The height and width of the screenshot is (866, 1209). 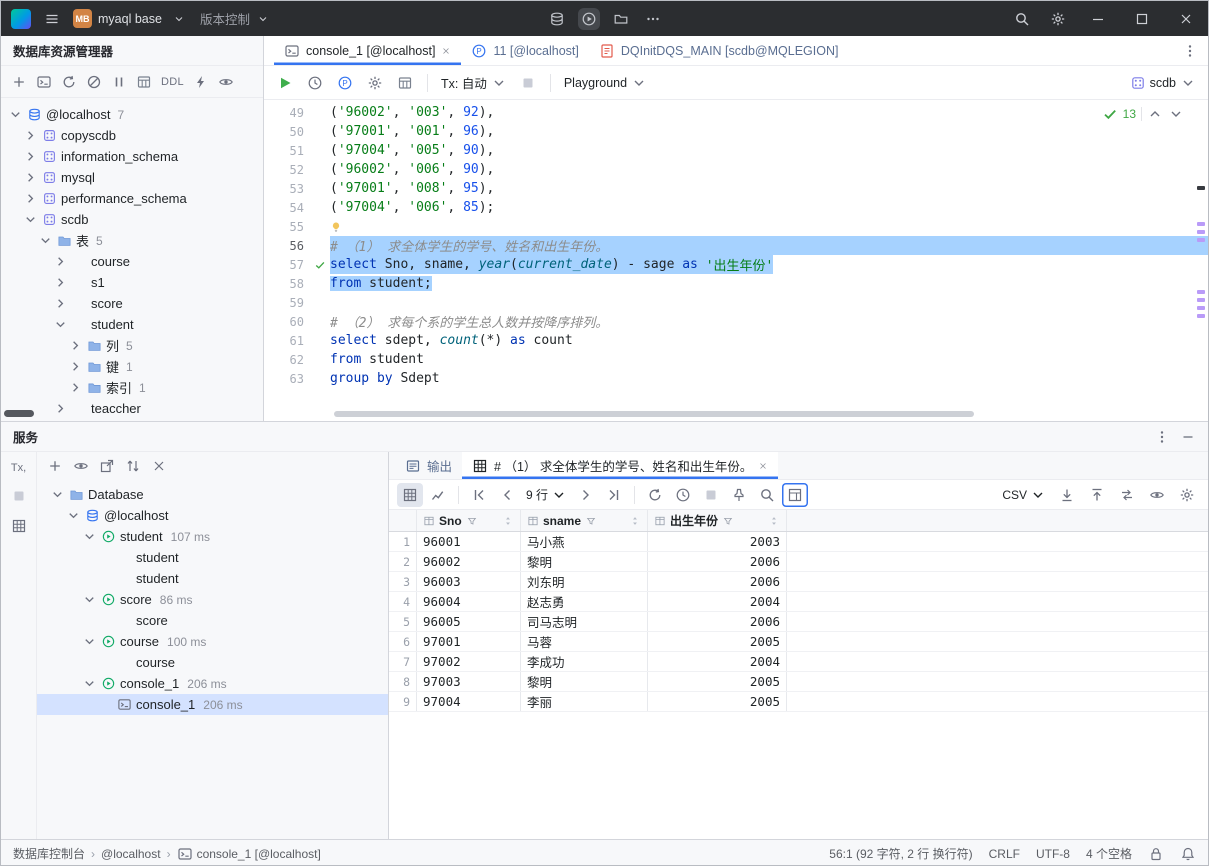 What do you see at coordinates (237, 19) in the screenshot?
I see `vcs-widget: 版本控制` at bounding box center [237, 19].